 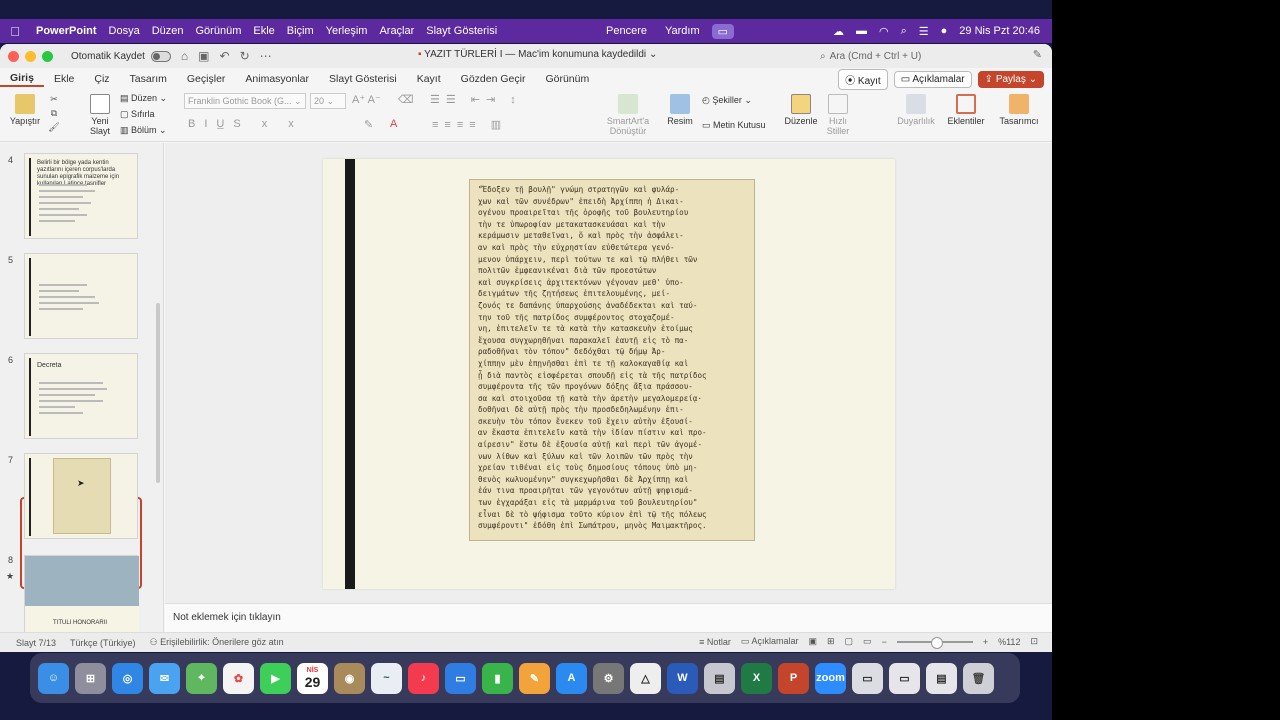 What do you see at coordinates (328, 101) in the screenshot?
I see `font-size-select: 20 ⌄` at bounding box center [328, 101].